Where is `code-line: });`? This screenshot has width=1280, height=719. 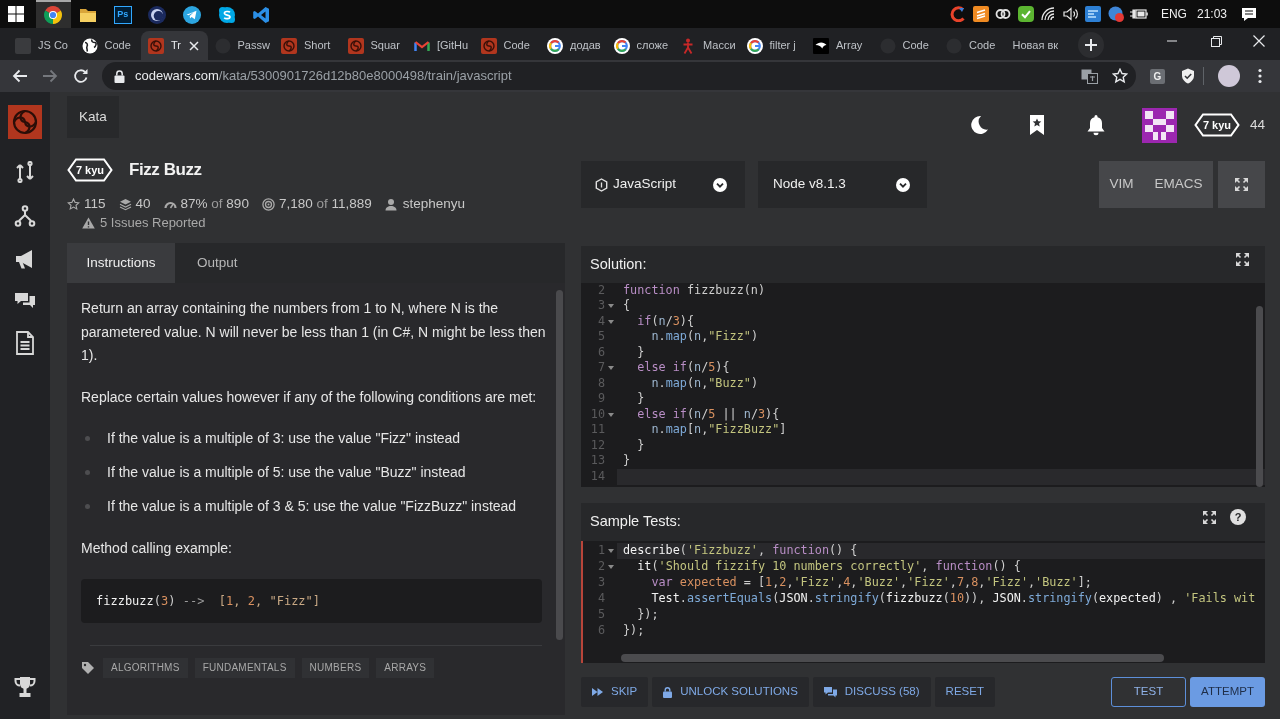
code-line: }); is located at coordinates (648, 615).